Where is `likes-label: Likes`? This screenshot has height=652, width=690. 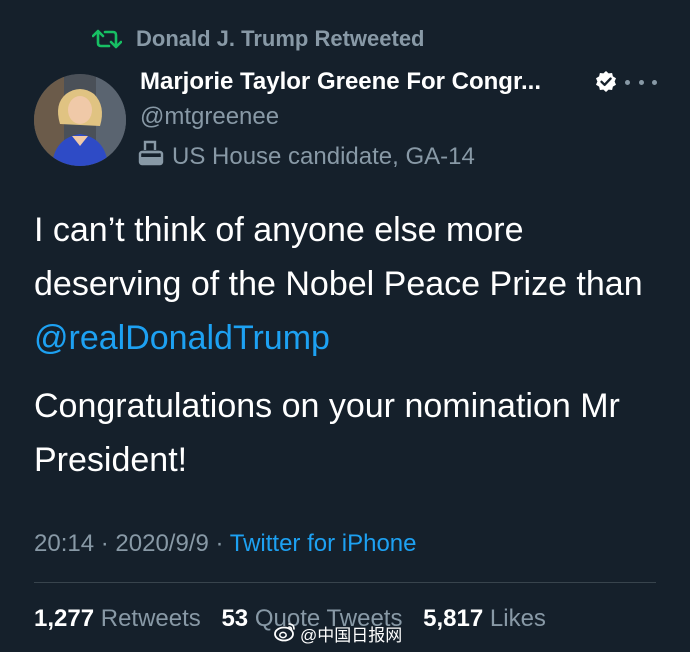 likes-label: Likes is located at coordinates (517, 618).